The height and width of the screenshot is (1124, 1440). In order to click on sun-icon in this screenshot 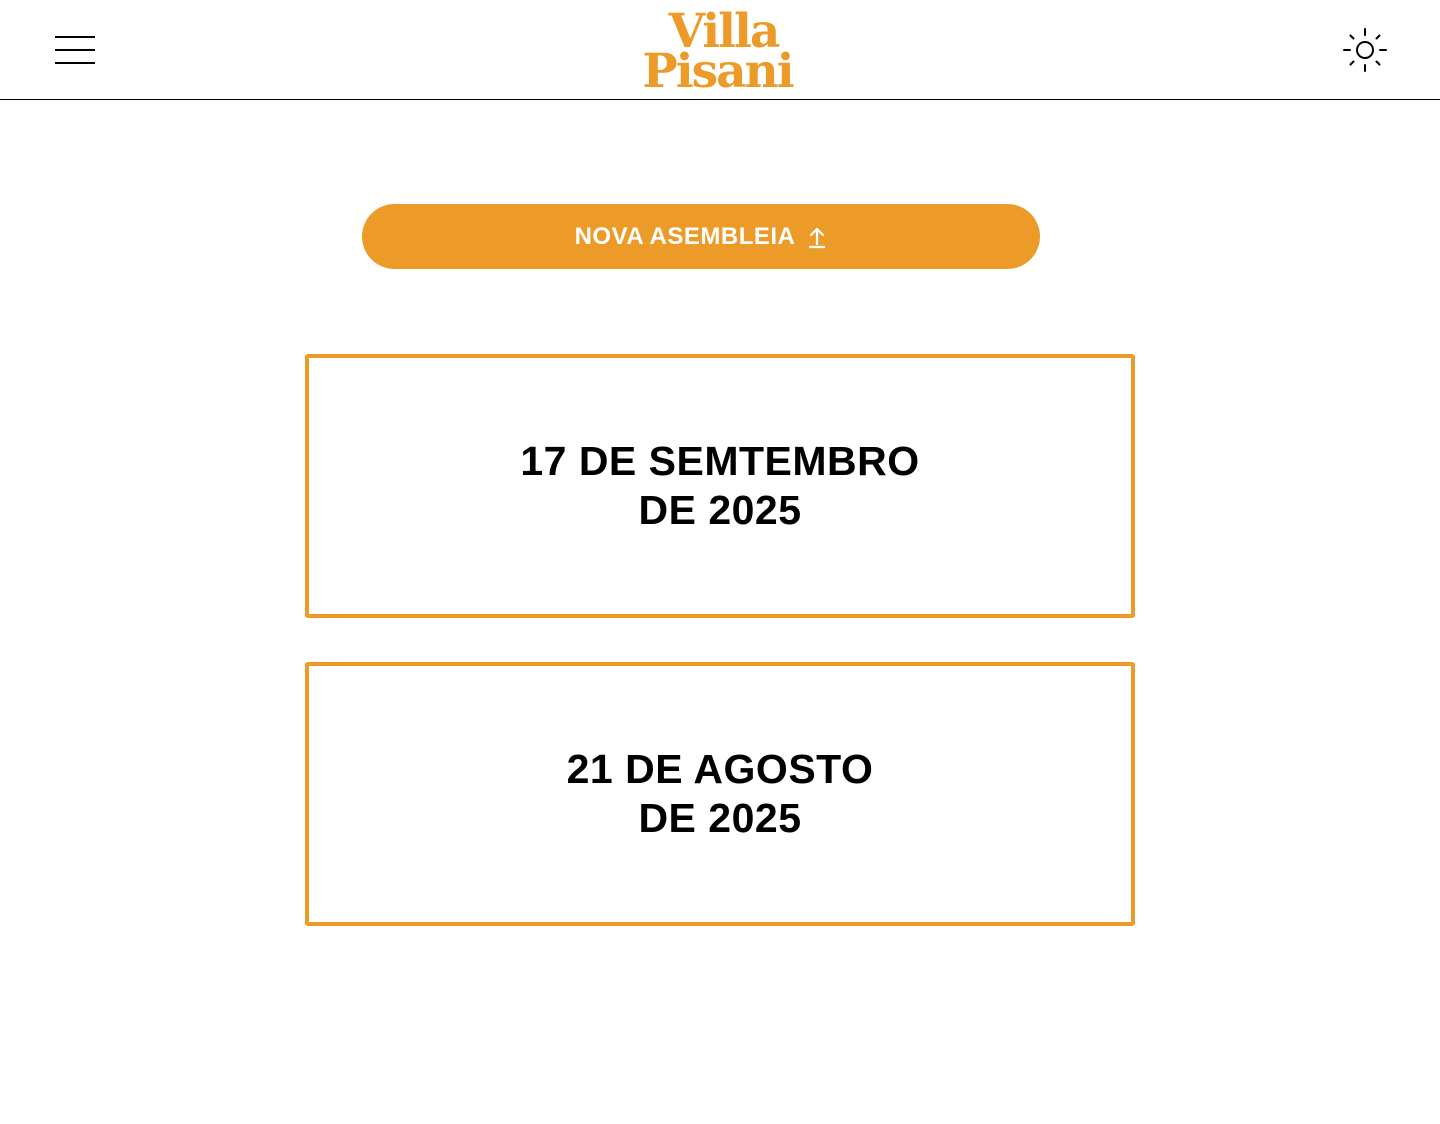, I will do `click(1365, 50)`.